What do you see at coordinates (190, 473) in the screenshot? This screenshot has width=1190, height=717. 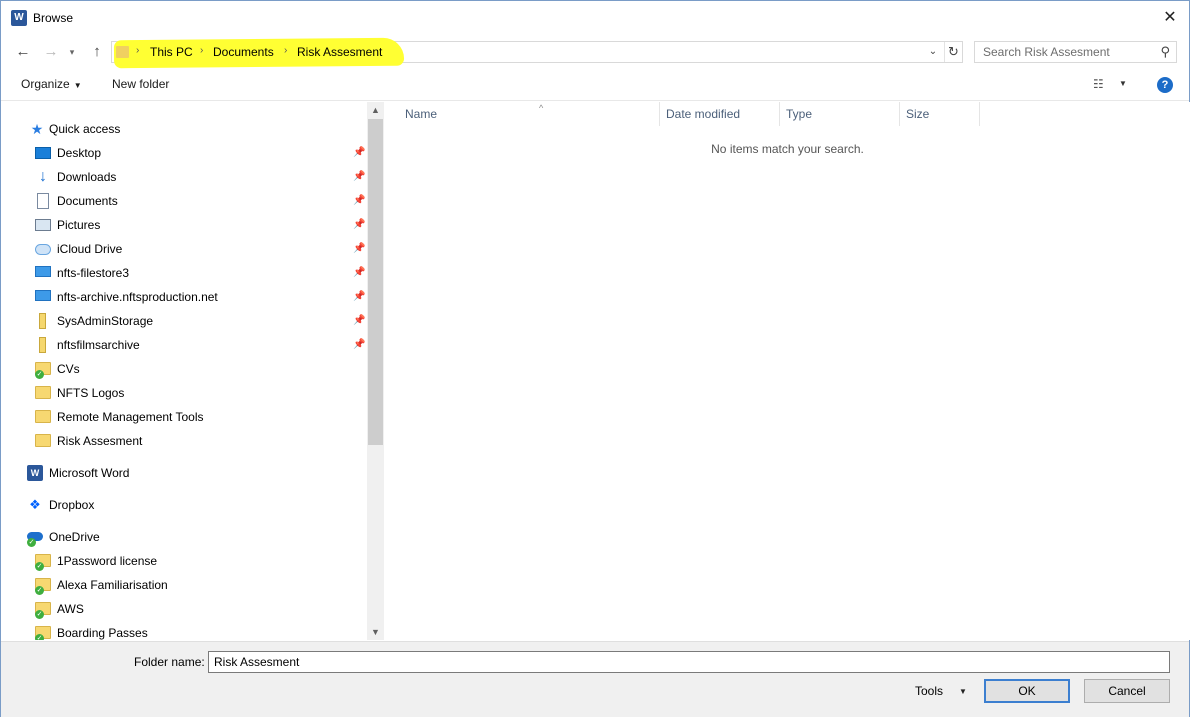 I see `sidebar-item-microsoft-word: W Microsoft Word` at bounding box center [190, 473].